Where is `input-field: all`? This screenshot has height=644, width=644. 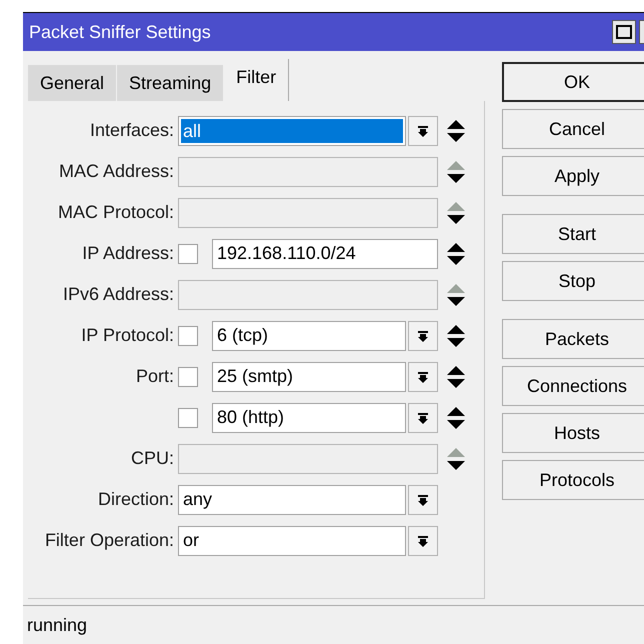 input-field: all is located at coordinates (292, 131).